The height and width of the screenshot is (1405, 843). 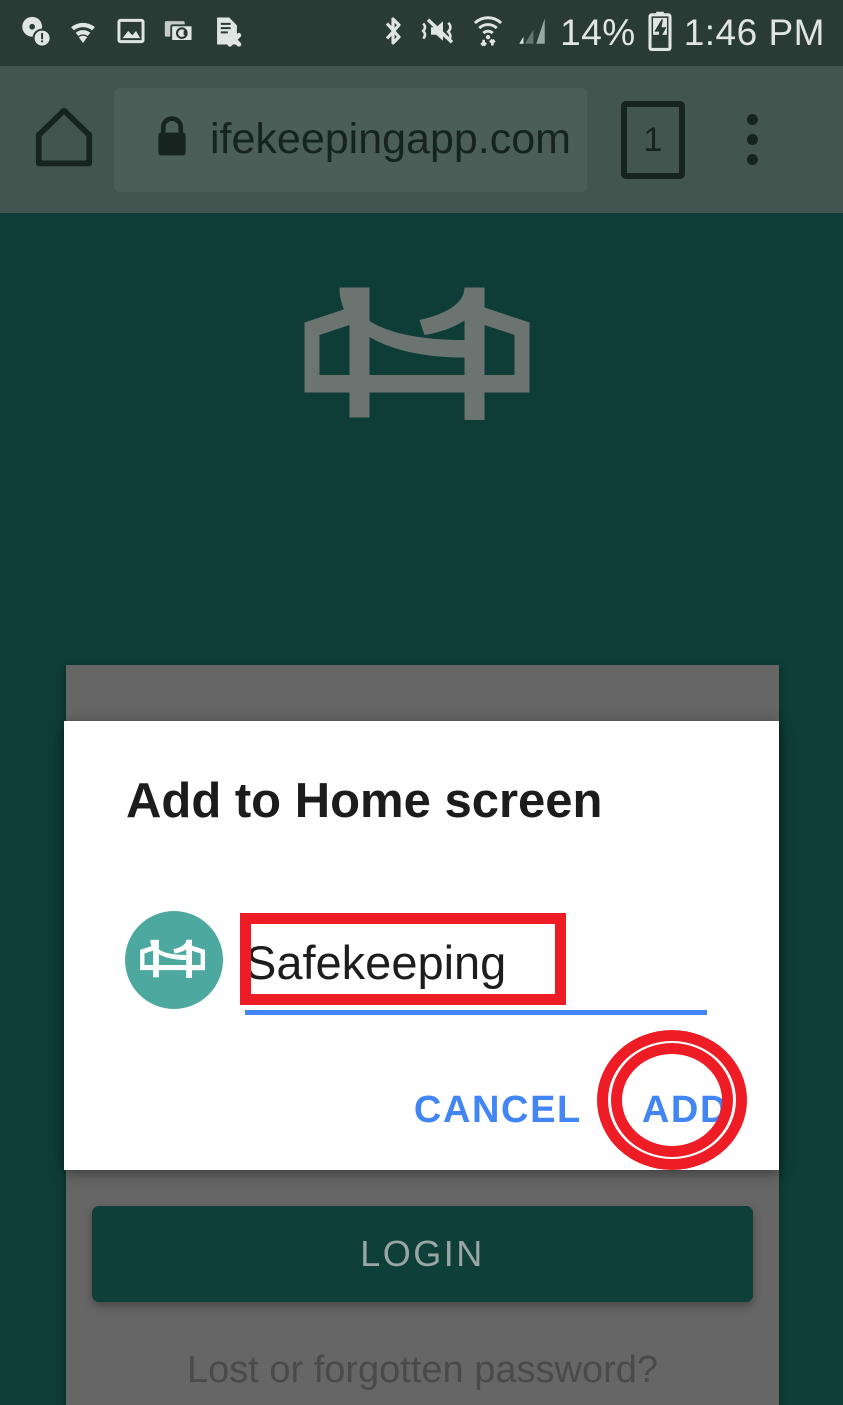 I want to click on shortcut-name-value: Safekeeping, so click(x=376, y=962).